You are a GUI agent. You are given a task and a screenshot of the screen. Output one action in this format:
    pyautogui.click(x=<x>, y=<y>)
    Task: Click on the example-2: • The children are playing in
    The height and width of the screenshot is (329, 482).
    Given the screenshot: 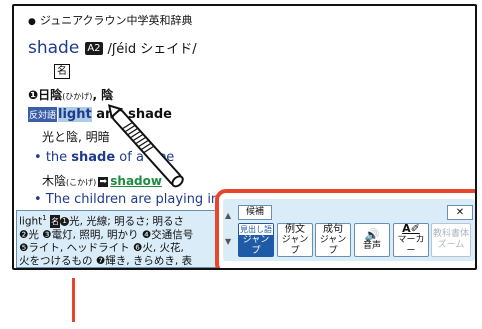 What is the action you would take?
    pyautogui.click(x=127, y=199)
    